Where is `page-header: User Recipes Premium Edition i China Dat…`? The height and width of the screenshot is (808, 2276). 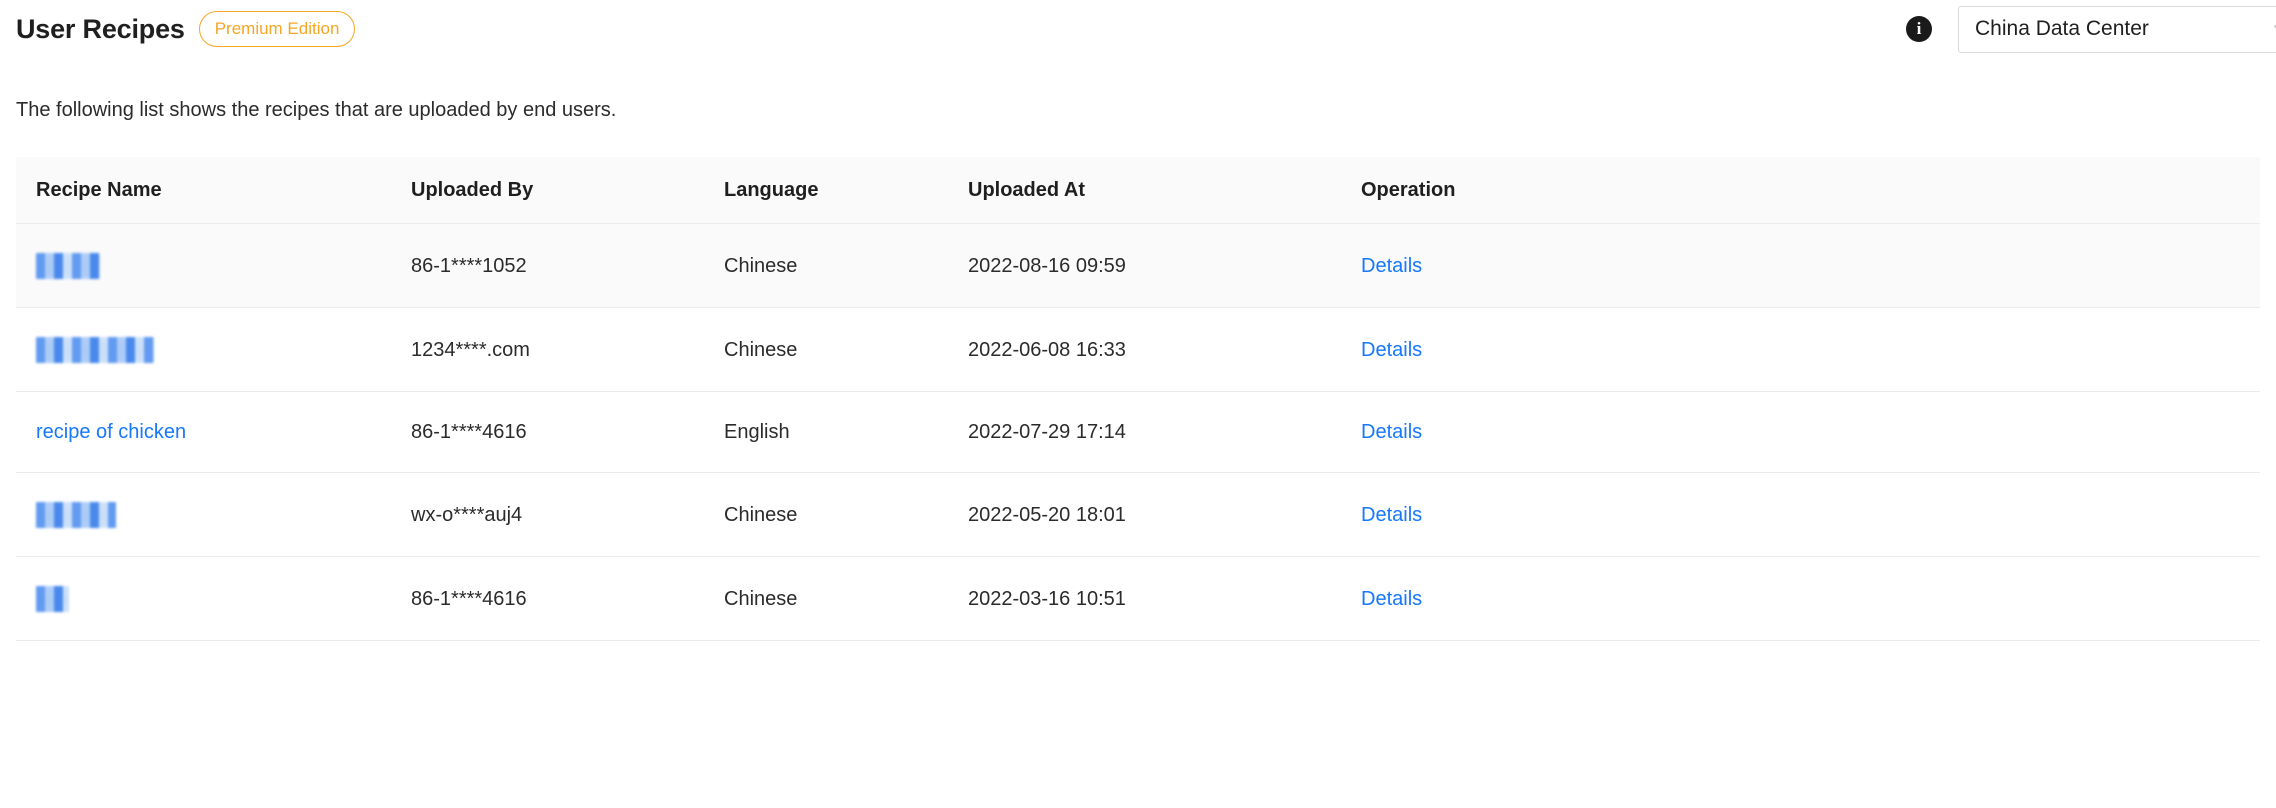
page-header: User Recipes Premium Edition i China Dat… is located at coordinates (1138, 29).